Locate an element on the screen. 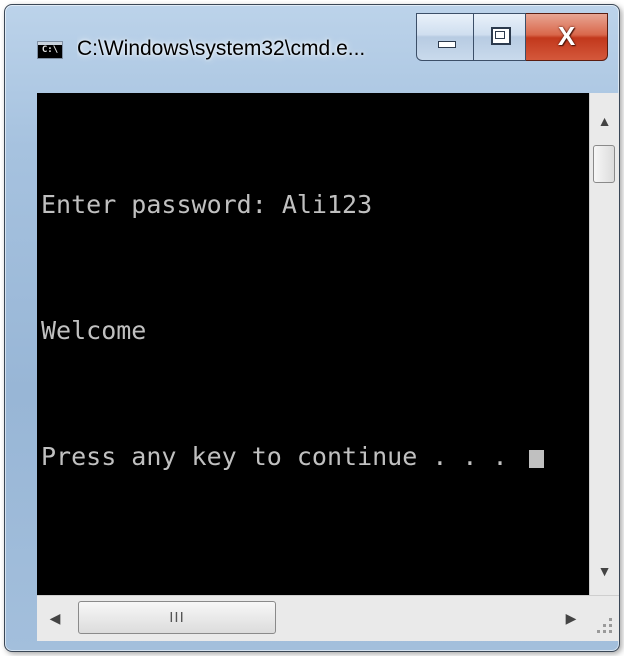  minimize-icon is located at coordinates (447, 44).